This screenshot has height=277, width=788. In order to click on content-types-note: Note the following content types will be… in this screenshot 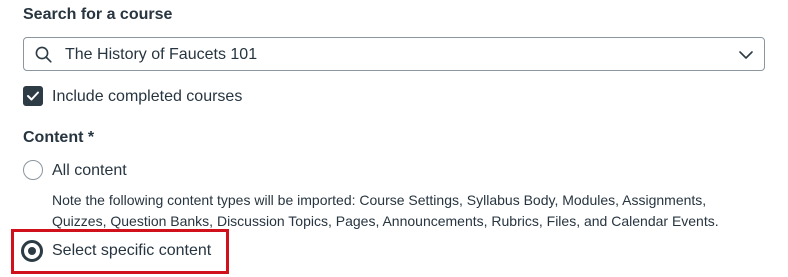, I will do `click(385, 210)`.